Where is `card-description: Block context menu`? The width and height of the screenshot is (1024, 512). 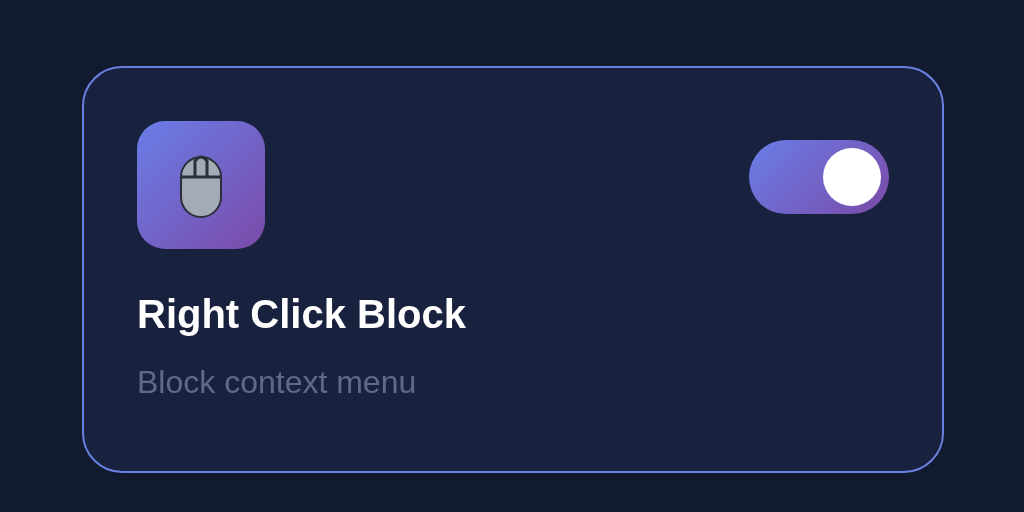
card-description: Block context menu is located at coordinates (277, 382).